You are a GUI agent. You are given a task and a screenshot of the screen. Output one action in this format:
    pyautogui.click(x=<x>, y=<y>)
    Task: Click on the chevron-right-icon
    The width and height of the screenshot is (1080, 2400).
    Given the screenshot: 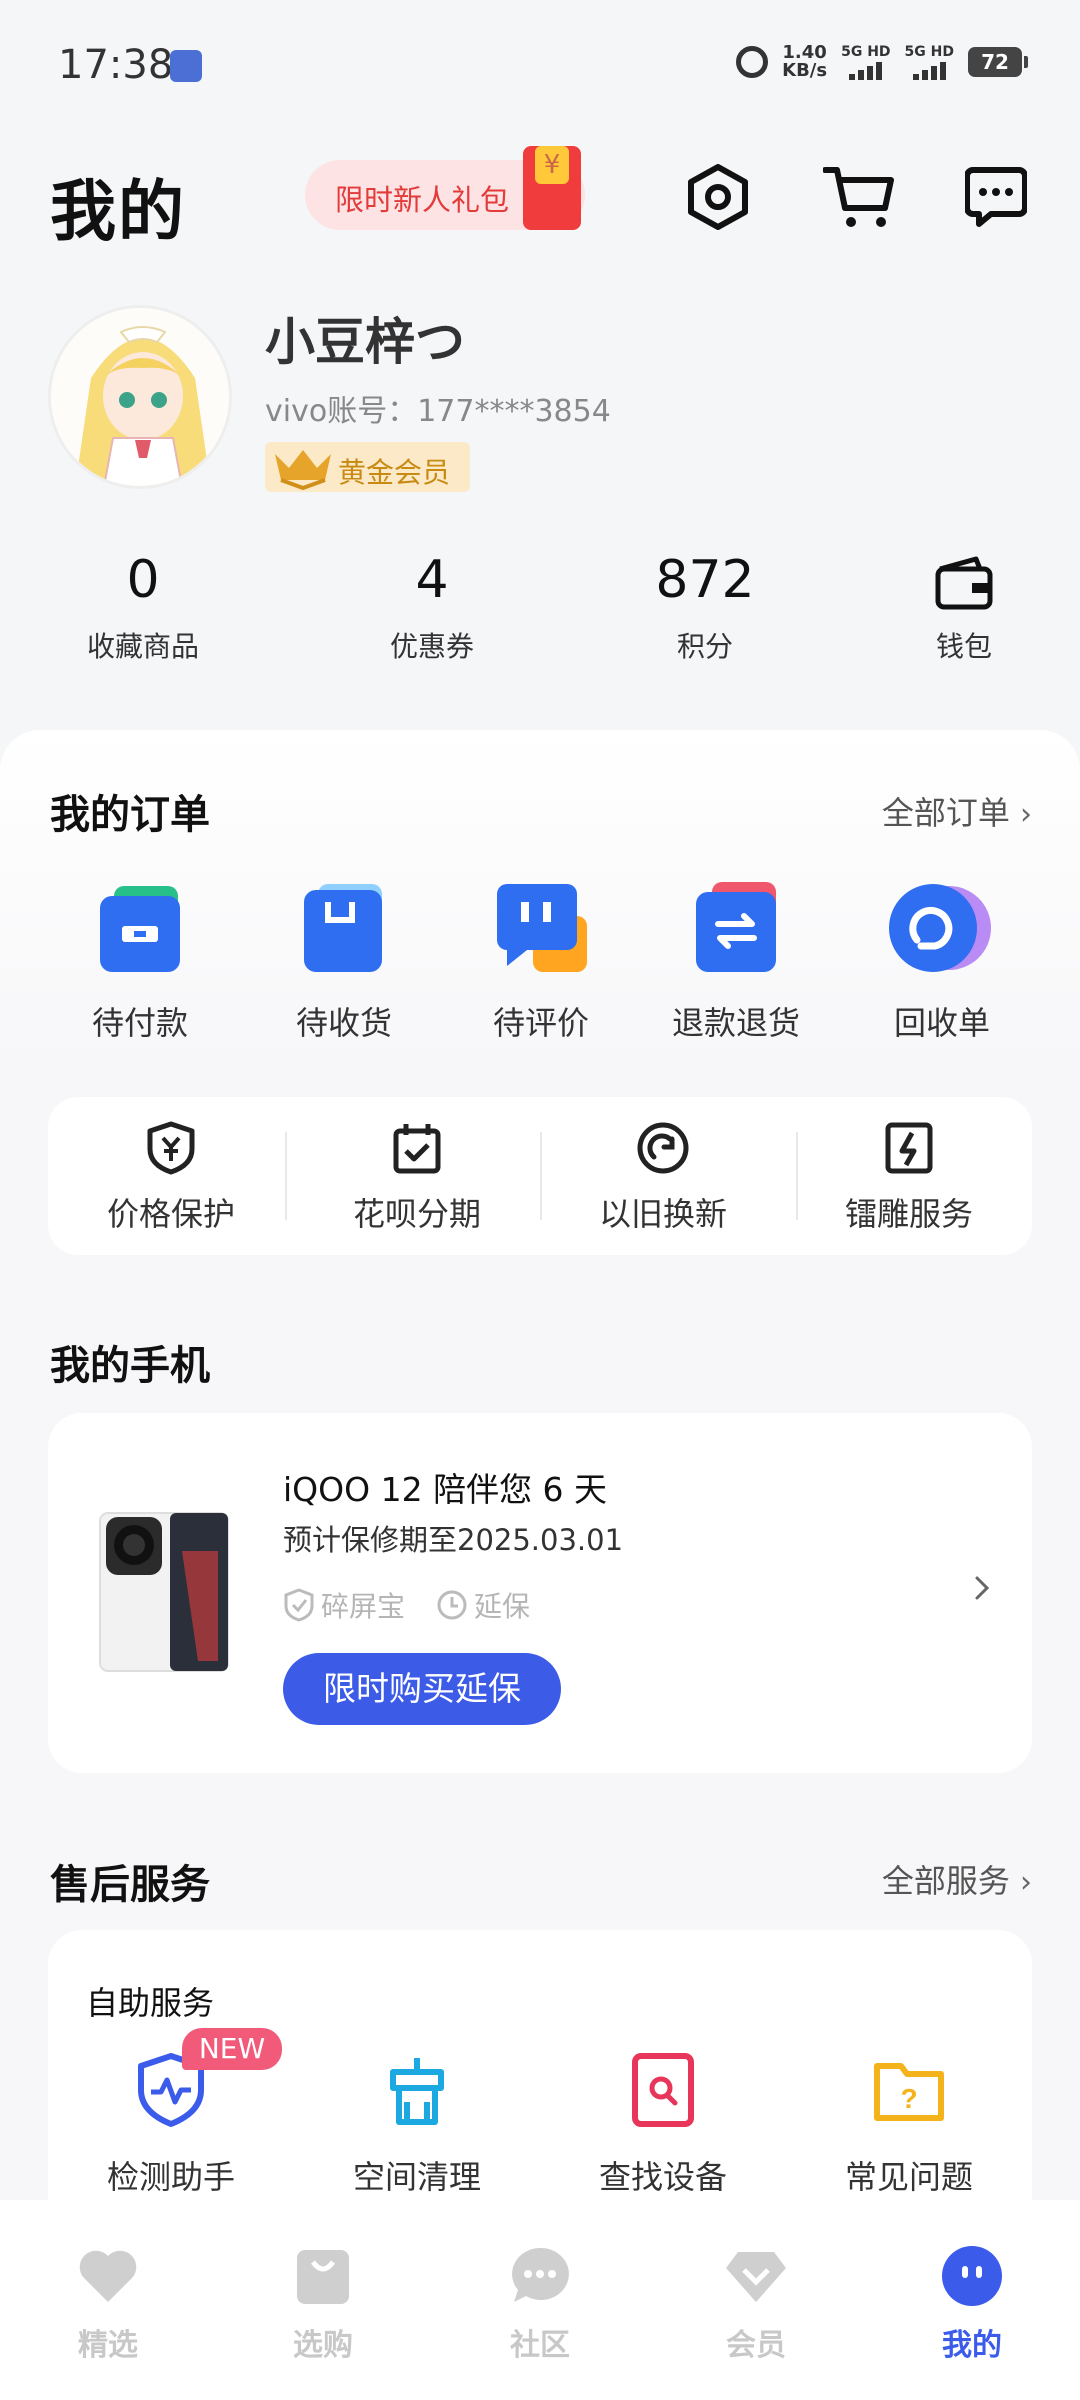 What is the action you would take?
    pyautogui.click(x=982, y=1588)
    